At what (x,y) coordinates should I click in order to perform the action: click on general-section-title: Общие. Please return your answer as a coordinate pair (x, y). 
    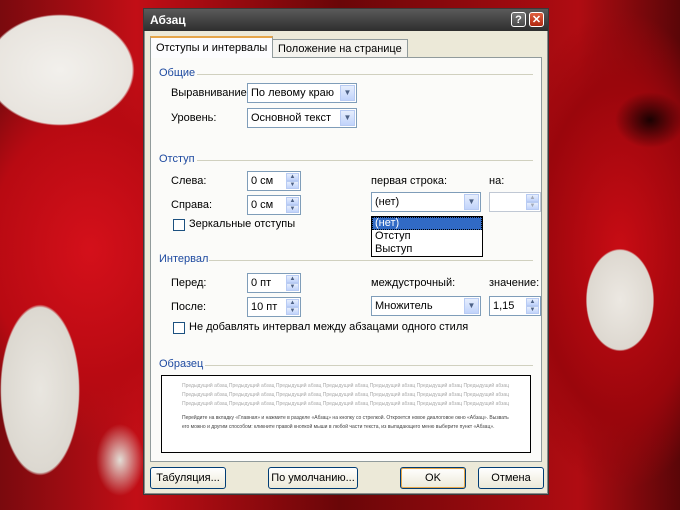
    Looking at the image, I should click on (177, 73).